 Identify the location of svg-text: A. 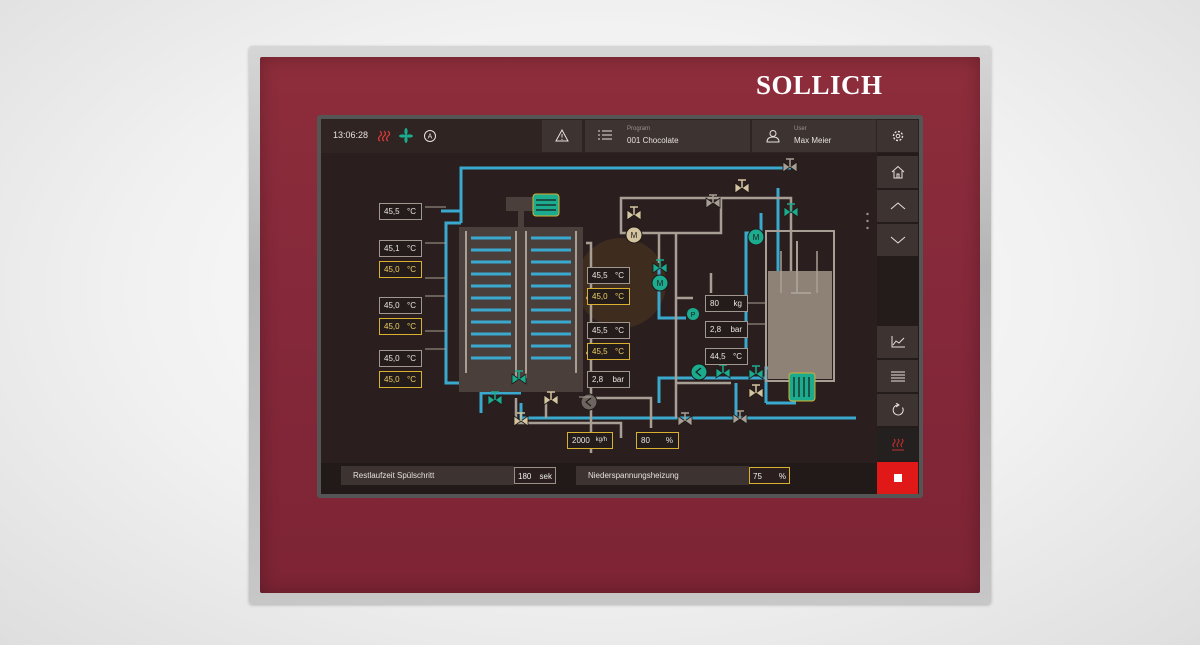
(430, 137).